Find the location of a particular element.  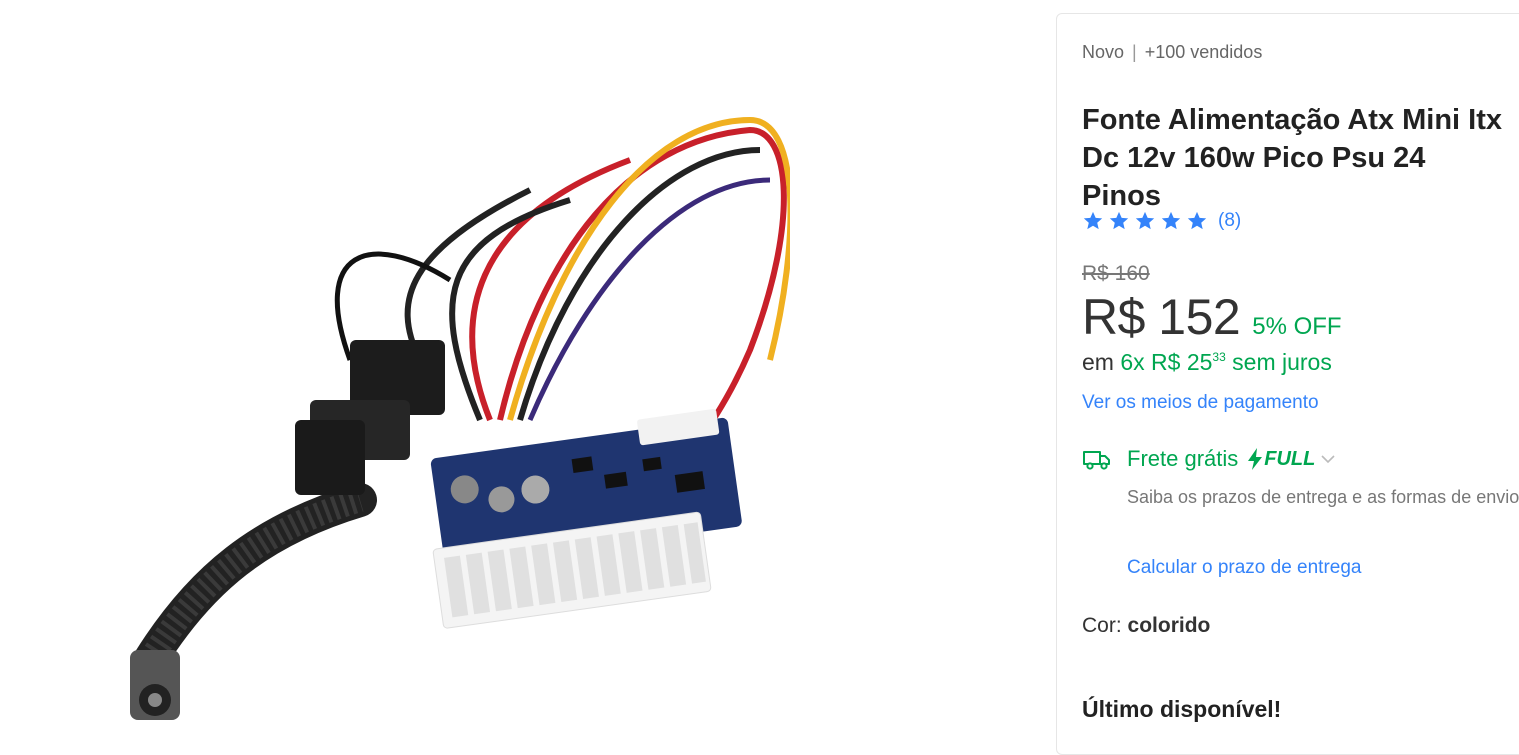

installment-cents: 33 is located at coordinates (1219, 357).